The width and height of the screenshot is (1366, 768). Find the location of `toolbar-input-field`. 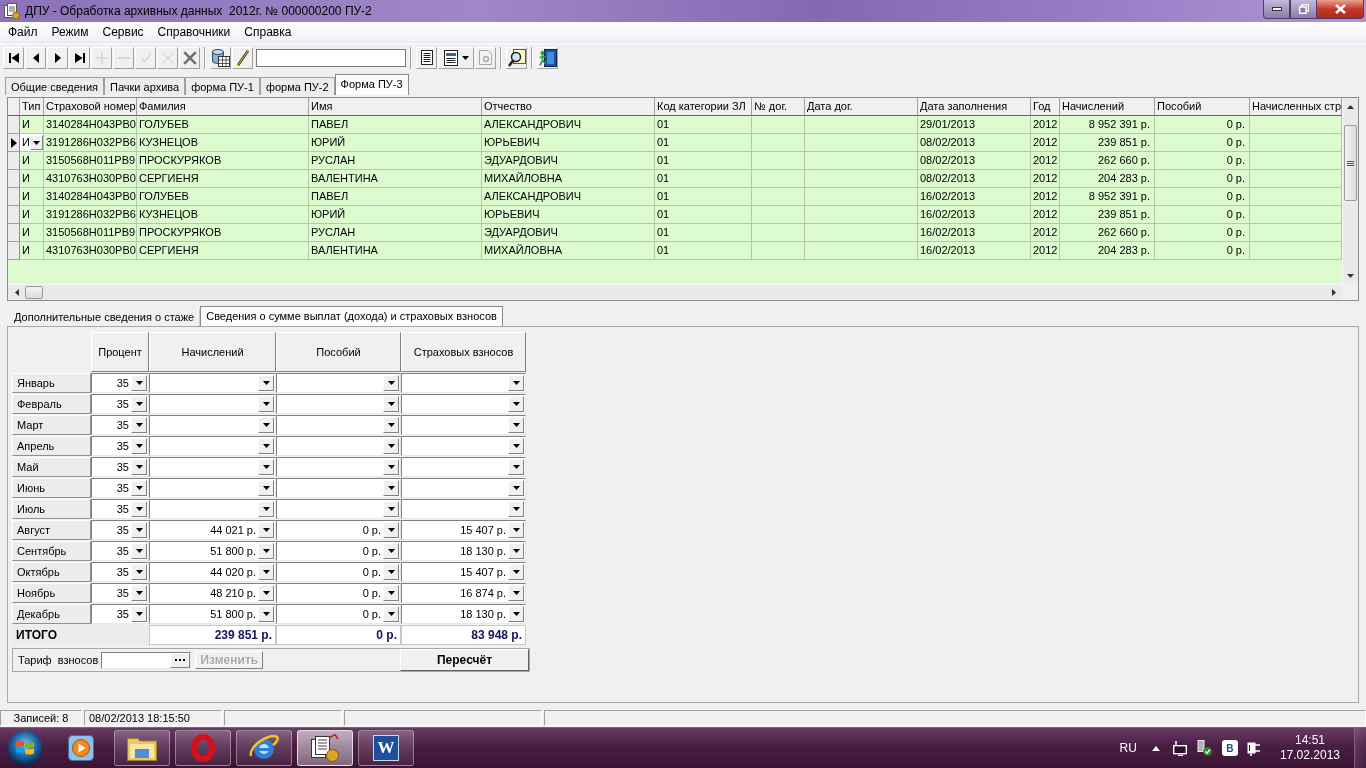

toolbar-input-field is located at coordinates (331, 57).